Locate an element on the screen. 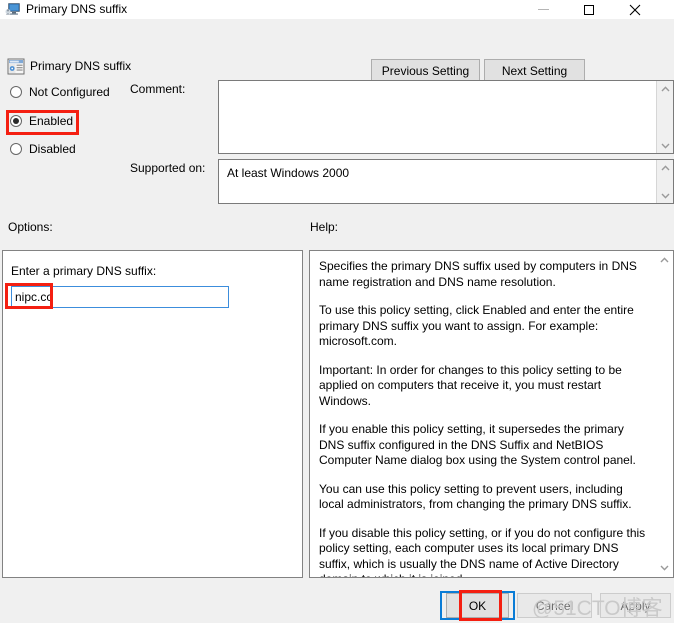  help-label: Help: is located at coordinates (324, 227).